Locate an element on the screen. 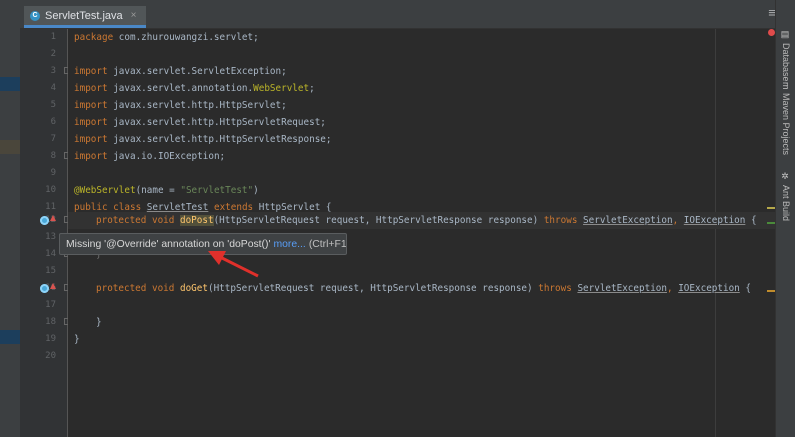 The height and width of the screenshot is (437, 795). warning-stripe-mark is located at coordinates (771, 208).